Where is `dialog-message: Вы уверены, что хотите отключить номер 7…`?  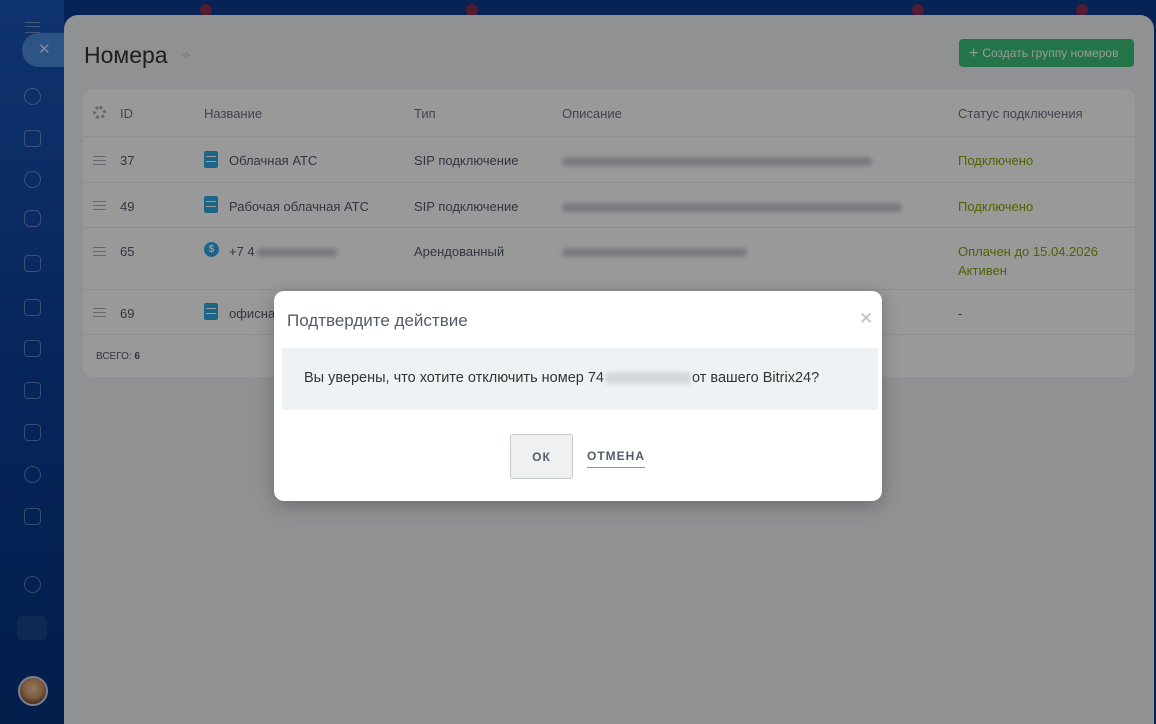 dialog-message: Вы уверены, что хотите отключить номер 7… is located at coordinates (561, 378).